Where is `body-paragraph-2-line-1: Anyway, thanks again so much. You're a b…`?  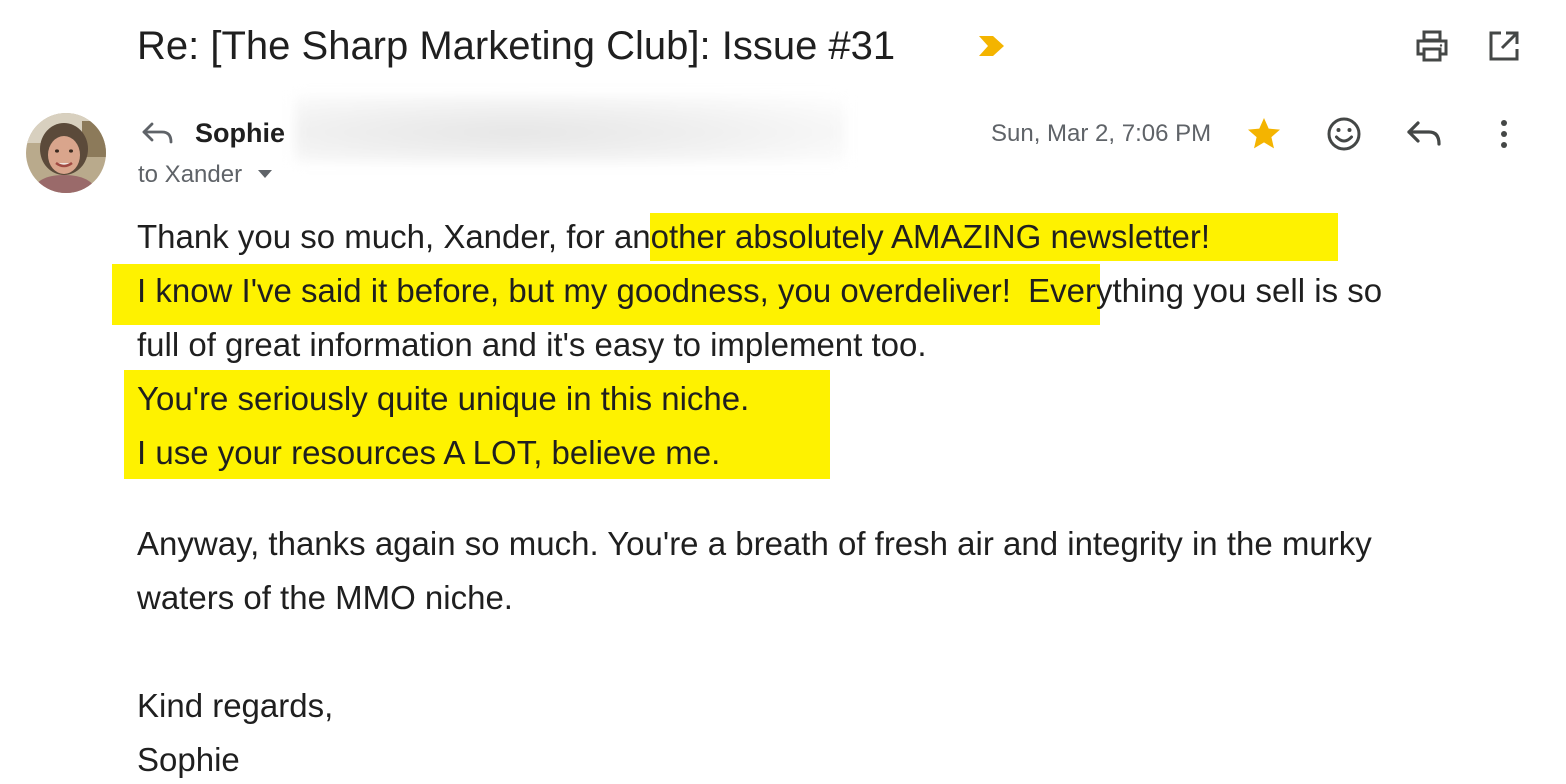
body-paragraph-2-line-1: Anyway, thanks again so much. You're a b… is located at coordinates (754, 543).